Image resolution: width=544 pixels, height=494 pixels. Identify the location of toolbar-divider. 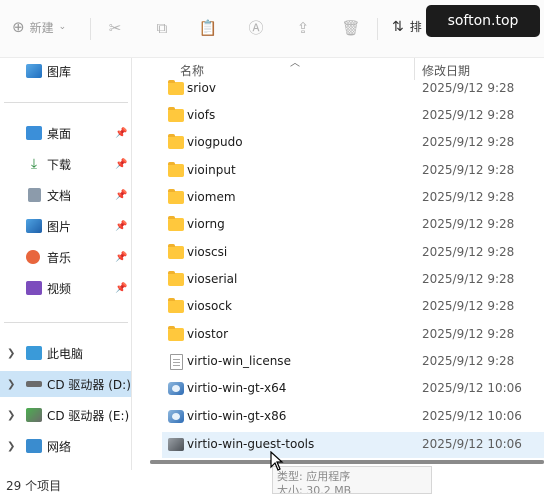
(377, 29).